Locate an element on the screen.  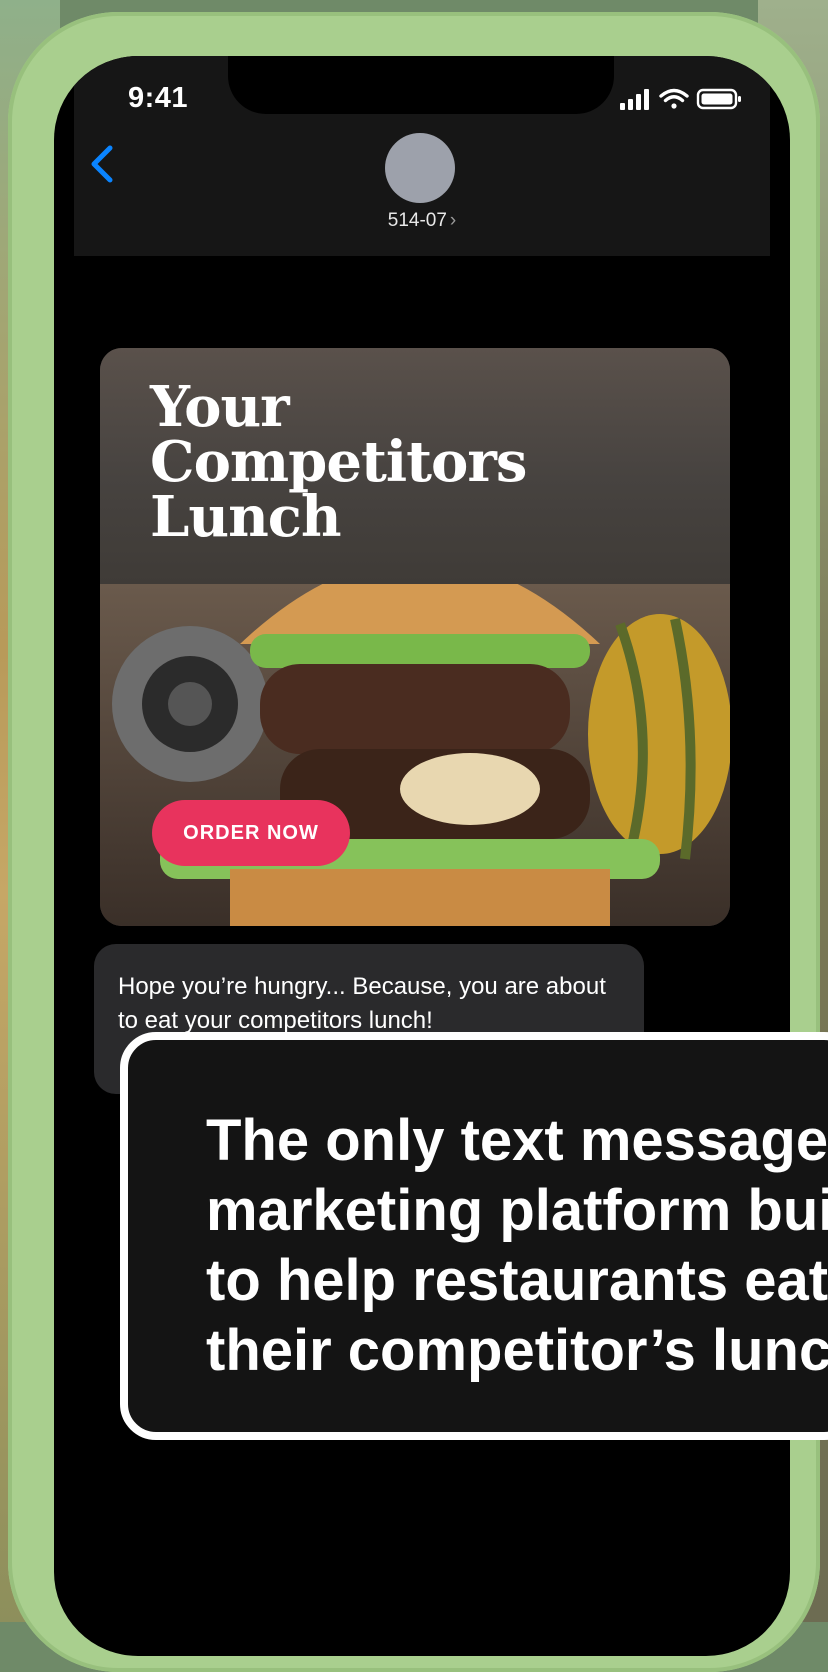
caption-line: to help restaurants eat is located at coordinates (517, 1280).